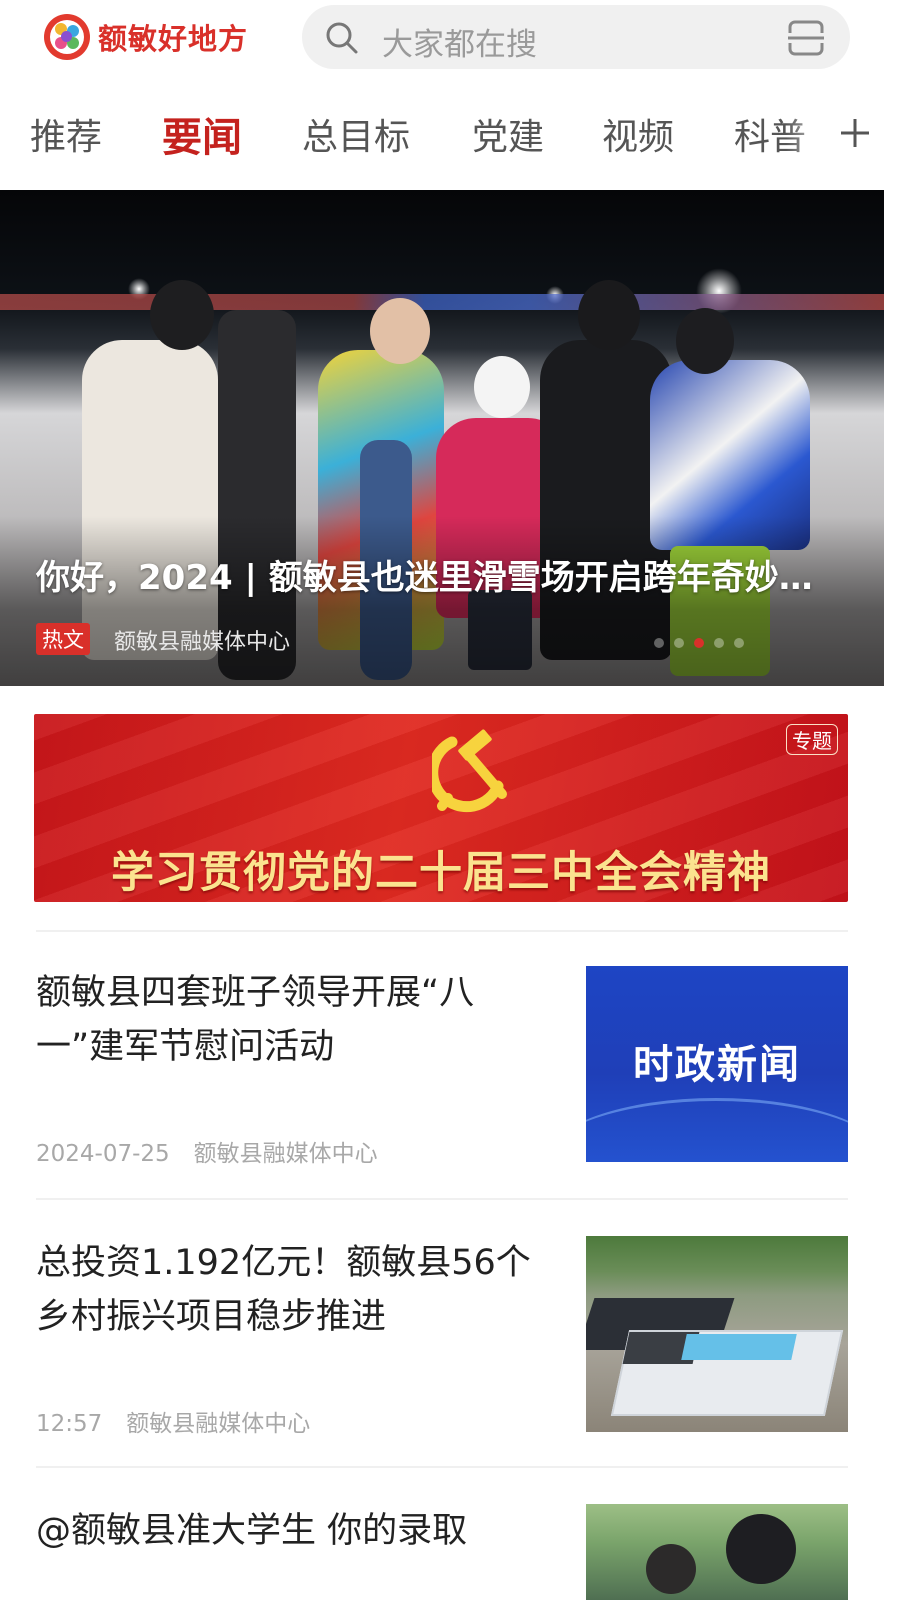 The height and width of the screenshot is (1600, 900). Describe the element at coordinates (508, 134) in the screenshot. I see `tab-party-building: 党建` at that location.